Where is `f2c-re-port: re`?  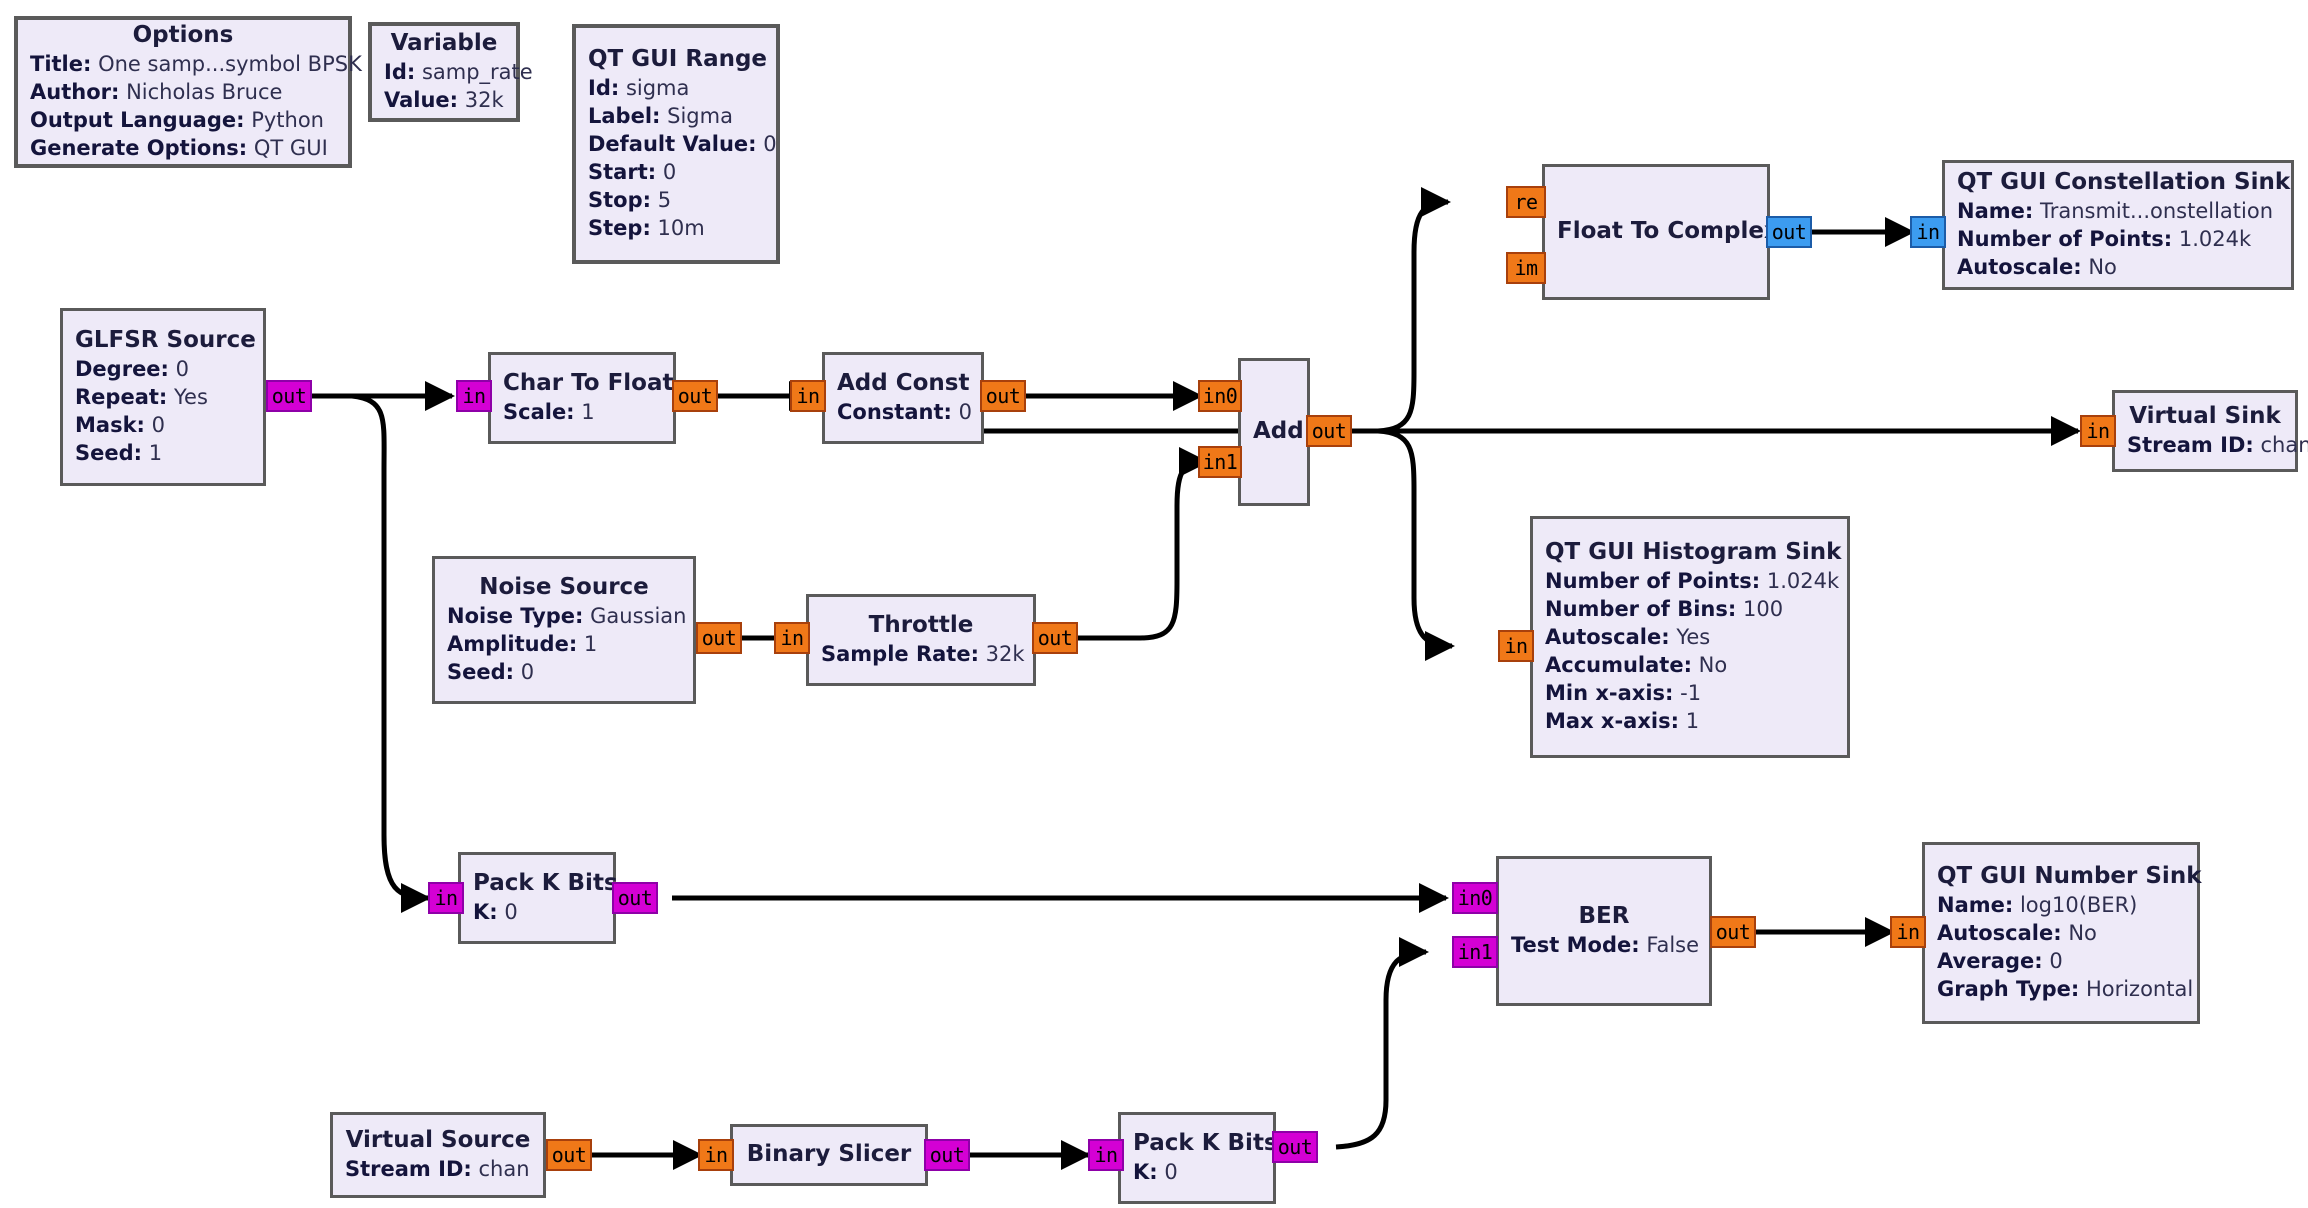 f2c-re-port: re is located at coordinates (1526, 202).